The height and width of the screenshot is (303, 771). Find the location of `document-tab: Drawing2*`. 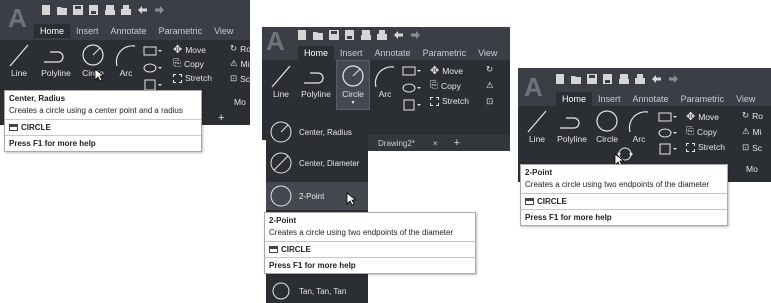

document-tab: Drawing2* is located at coordinates (395, 143).